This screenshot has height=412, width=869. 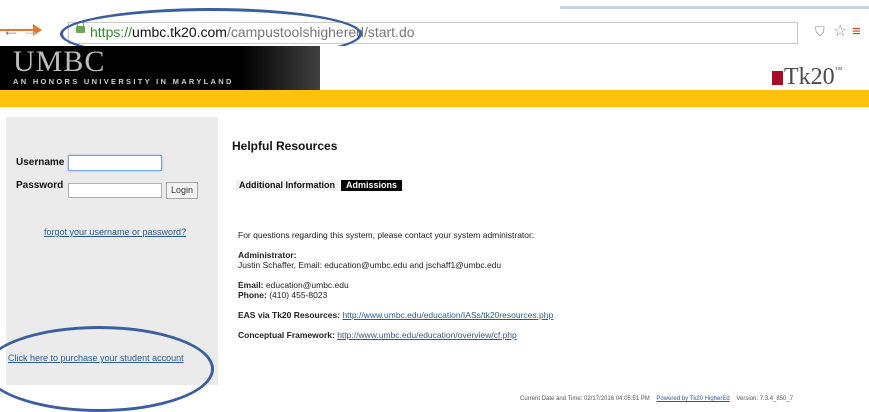 What do you see at coordinates (714, 7) in the screenshot?
I see `tab-strip` at bounding box center [714, 7].